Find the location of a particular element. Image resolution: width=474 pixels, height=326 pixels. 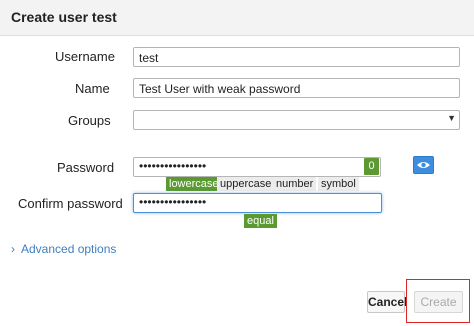

check-number: number is located at coordinates (295, 184).